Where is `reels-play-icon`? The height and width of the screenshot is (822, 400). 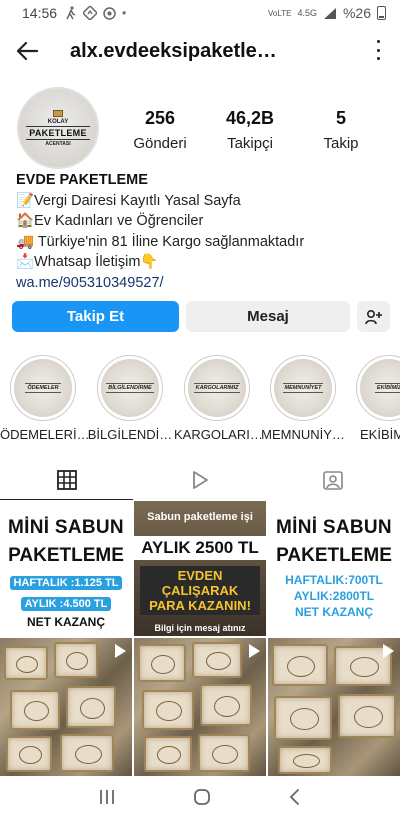
reels-play-icon is located at coordinates (200, 480).